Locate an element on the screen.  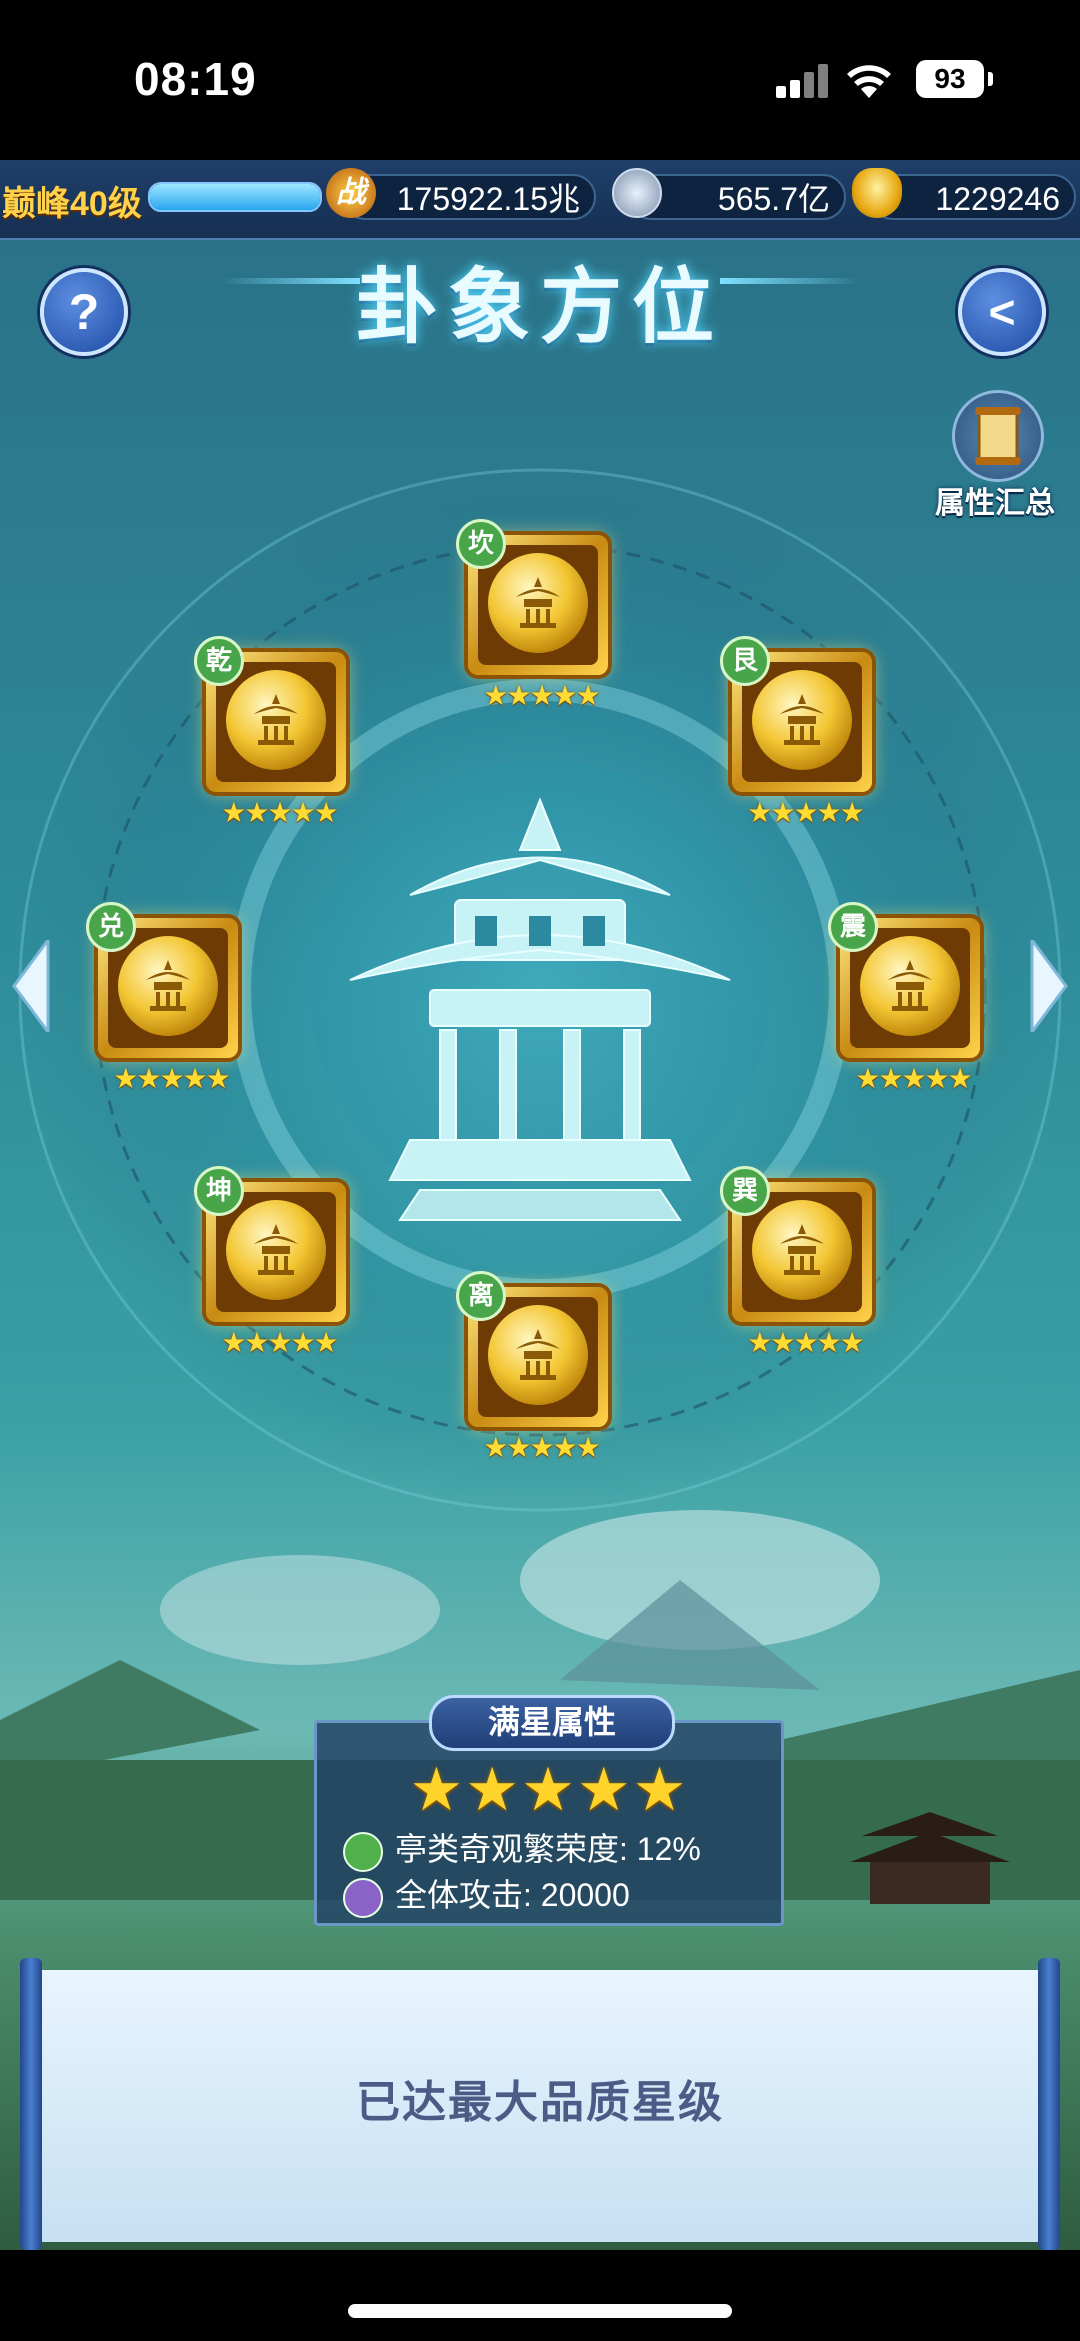
attribute-row: 全体攻击: 20000 is located at coordinates (486, 1895).